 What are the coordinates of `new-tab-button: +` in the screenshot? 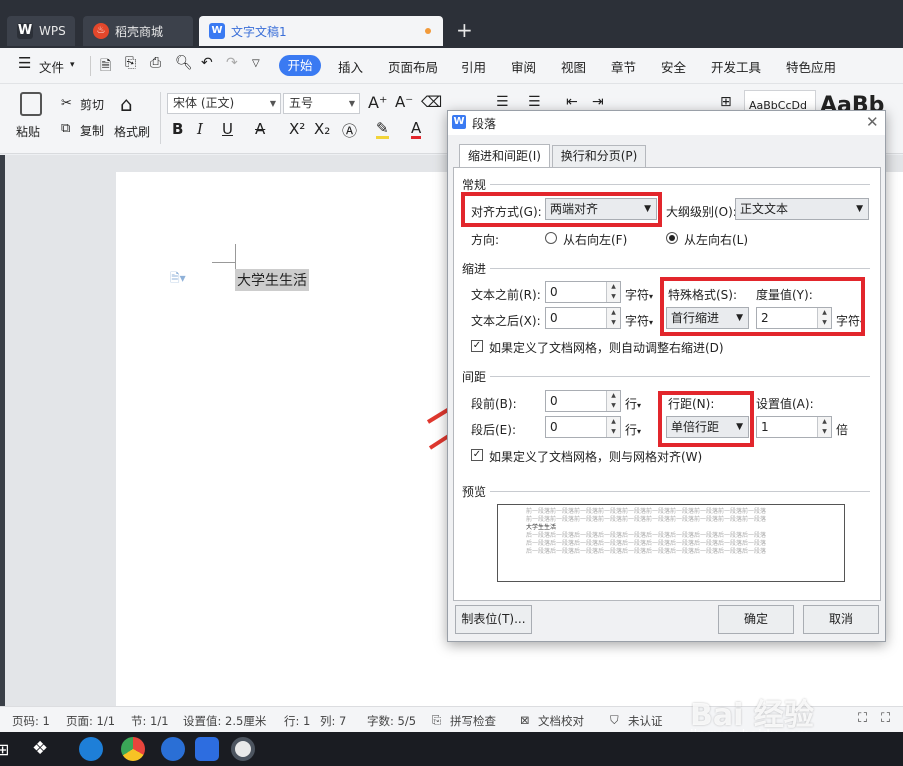 It's located at (464, 30).